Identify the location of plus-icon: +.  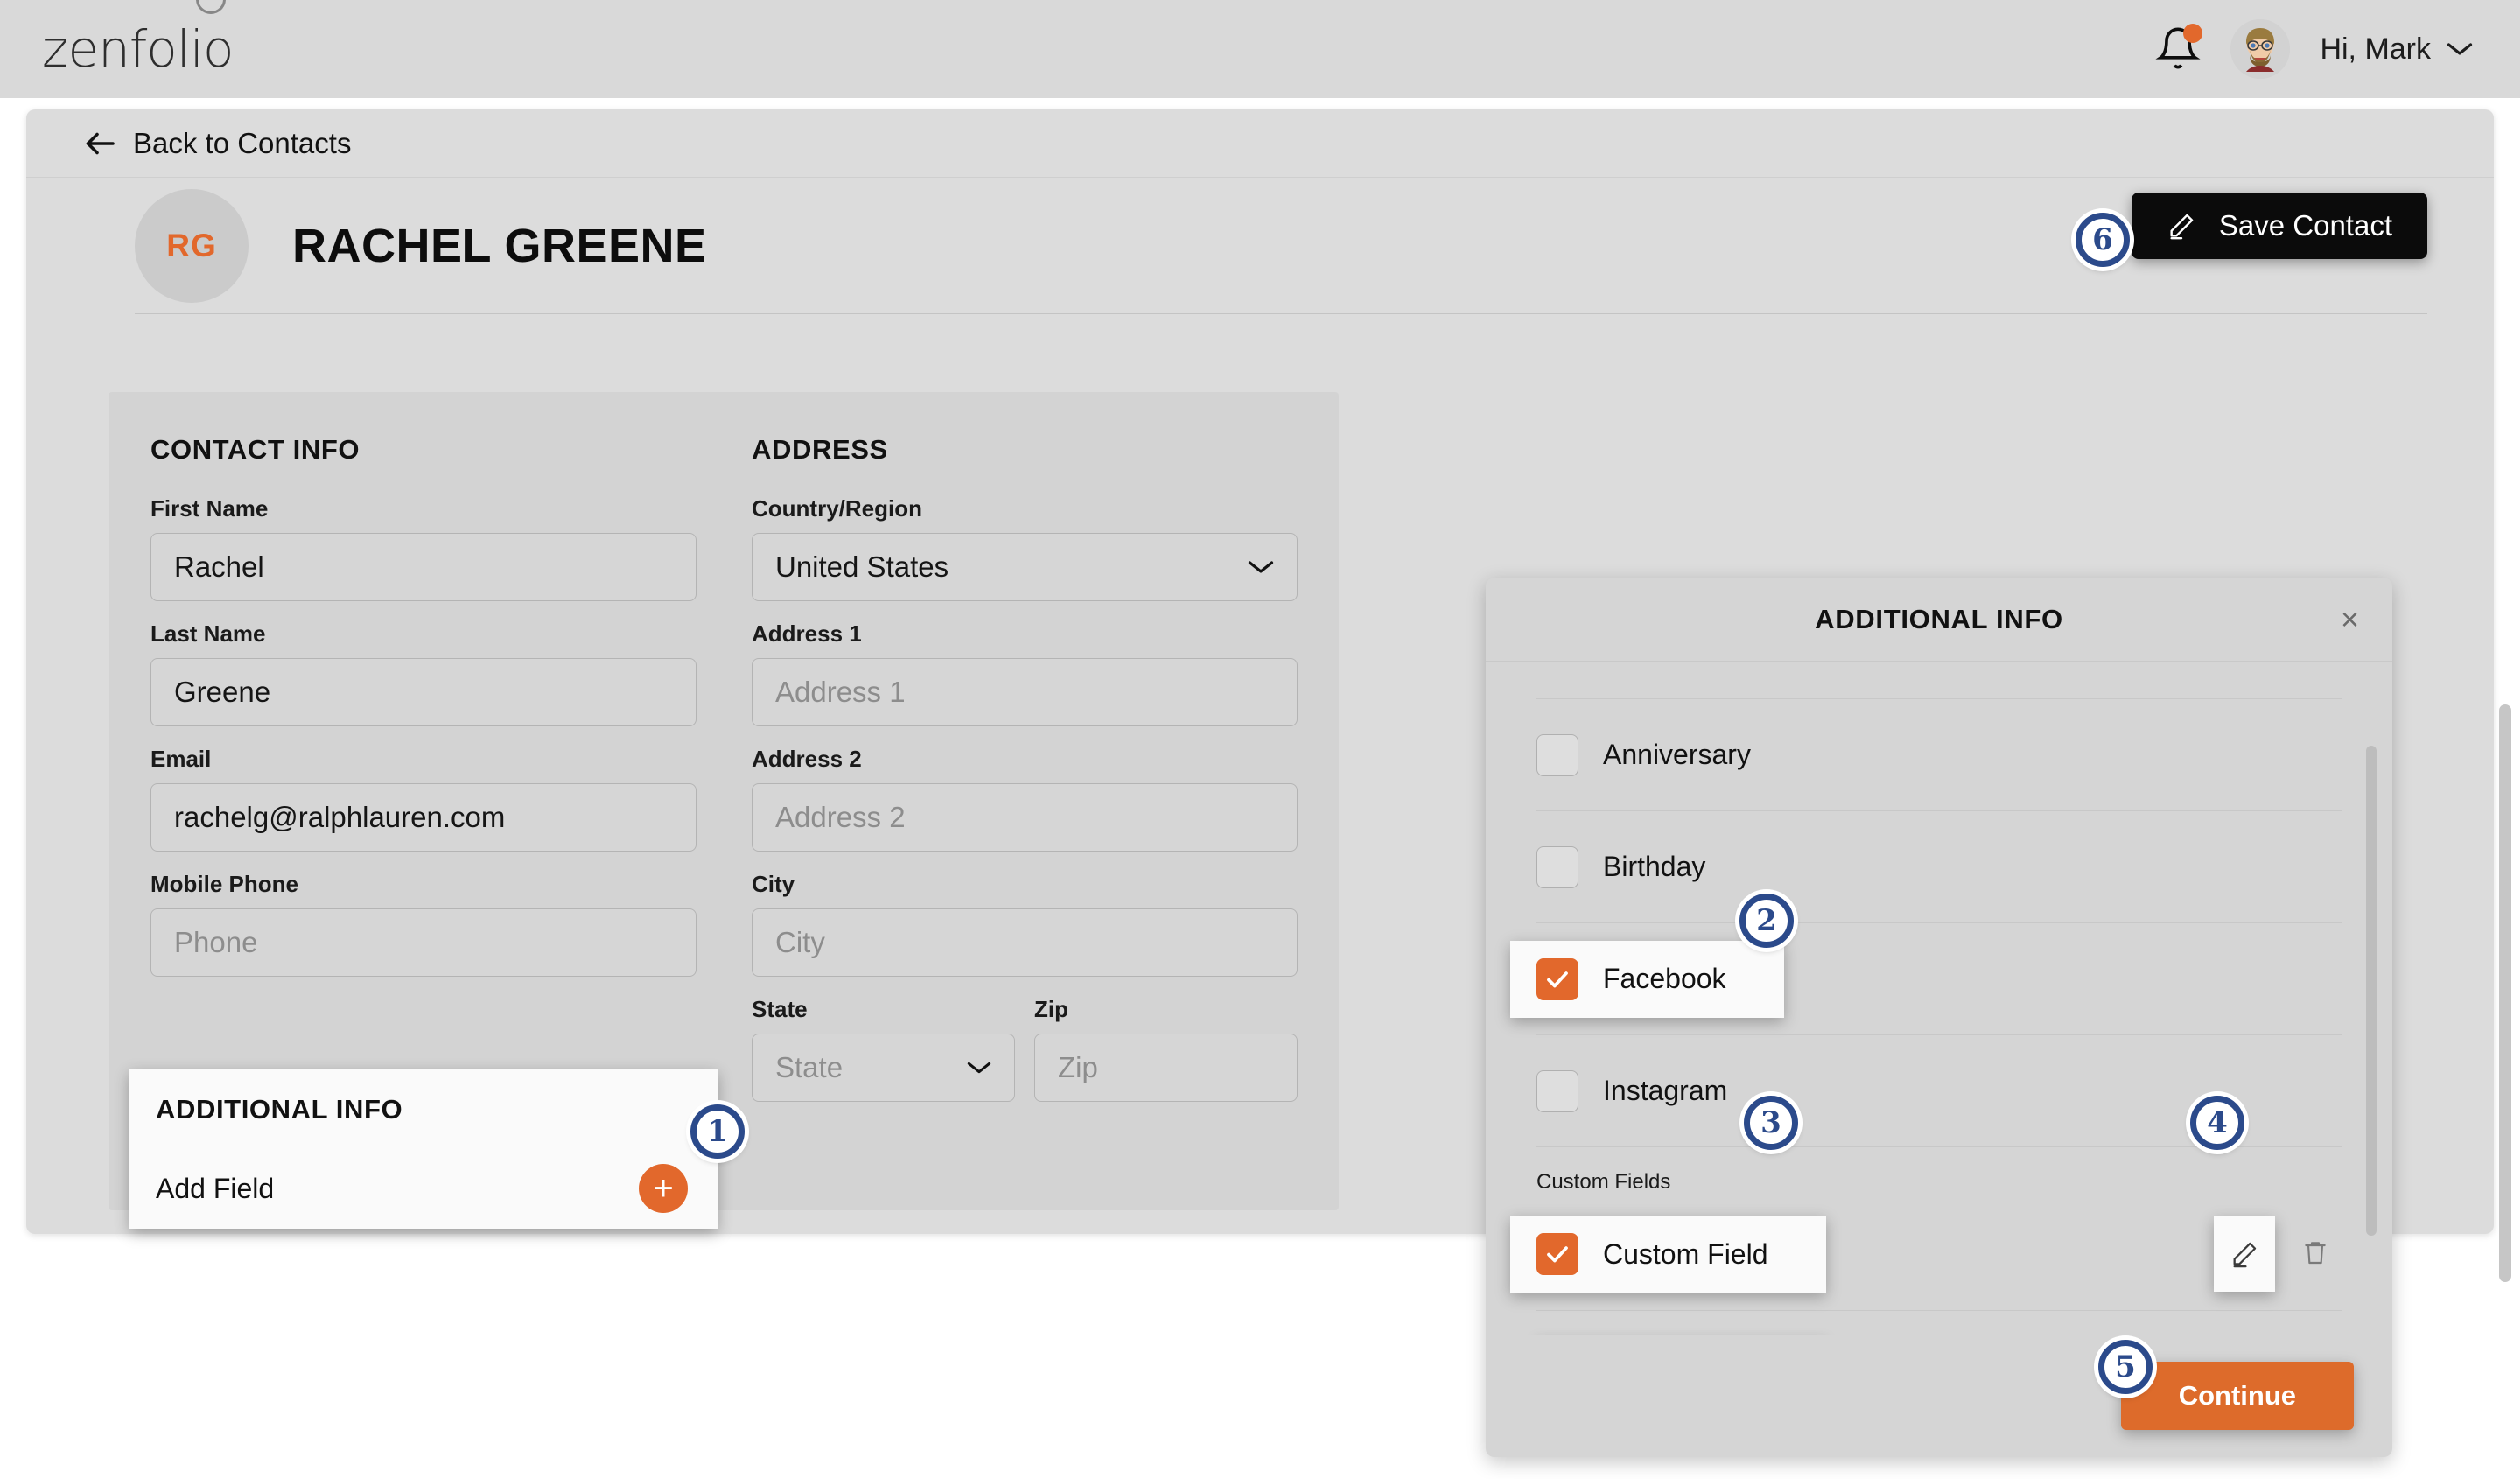
(663, 1188).